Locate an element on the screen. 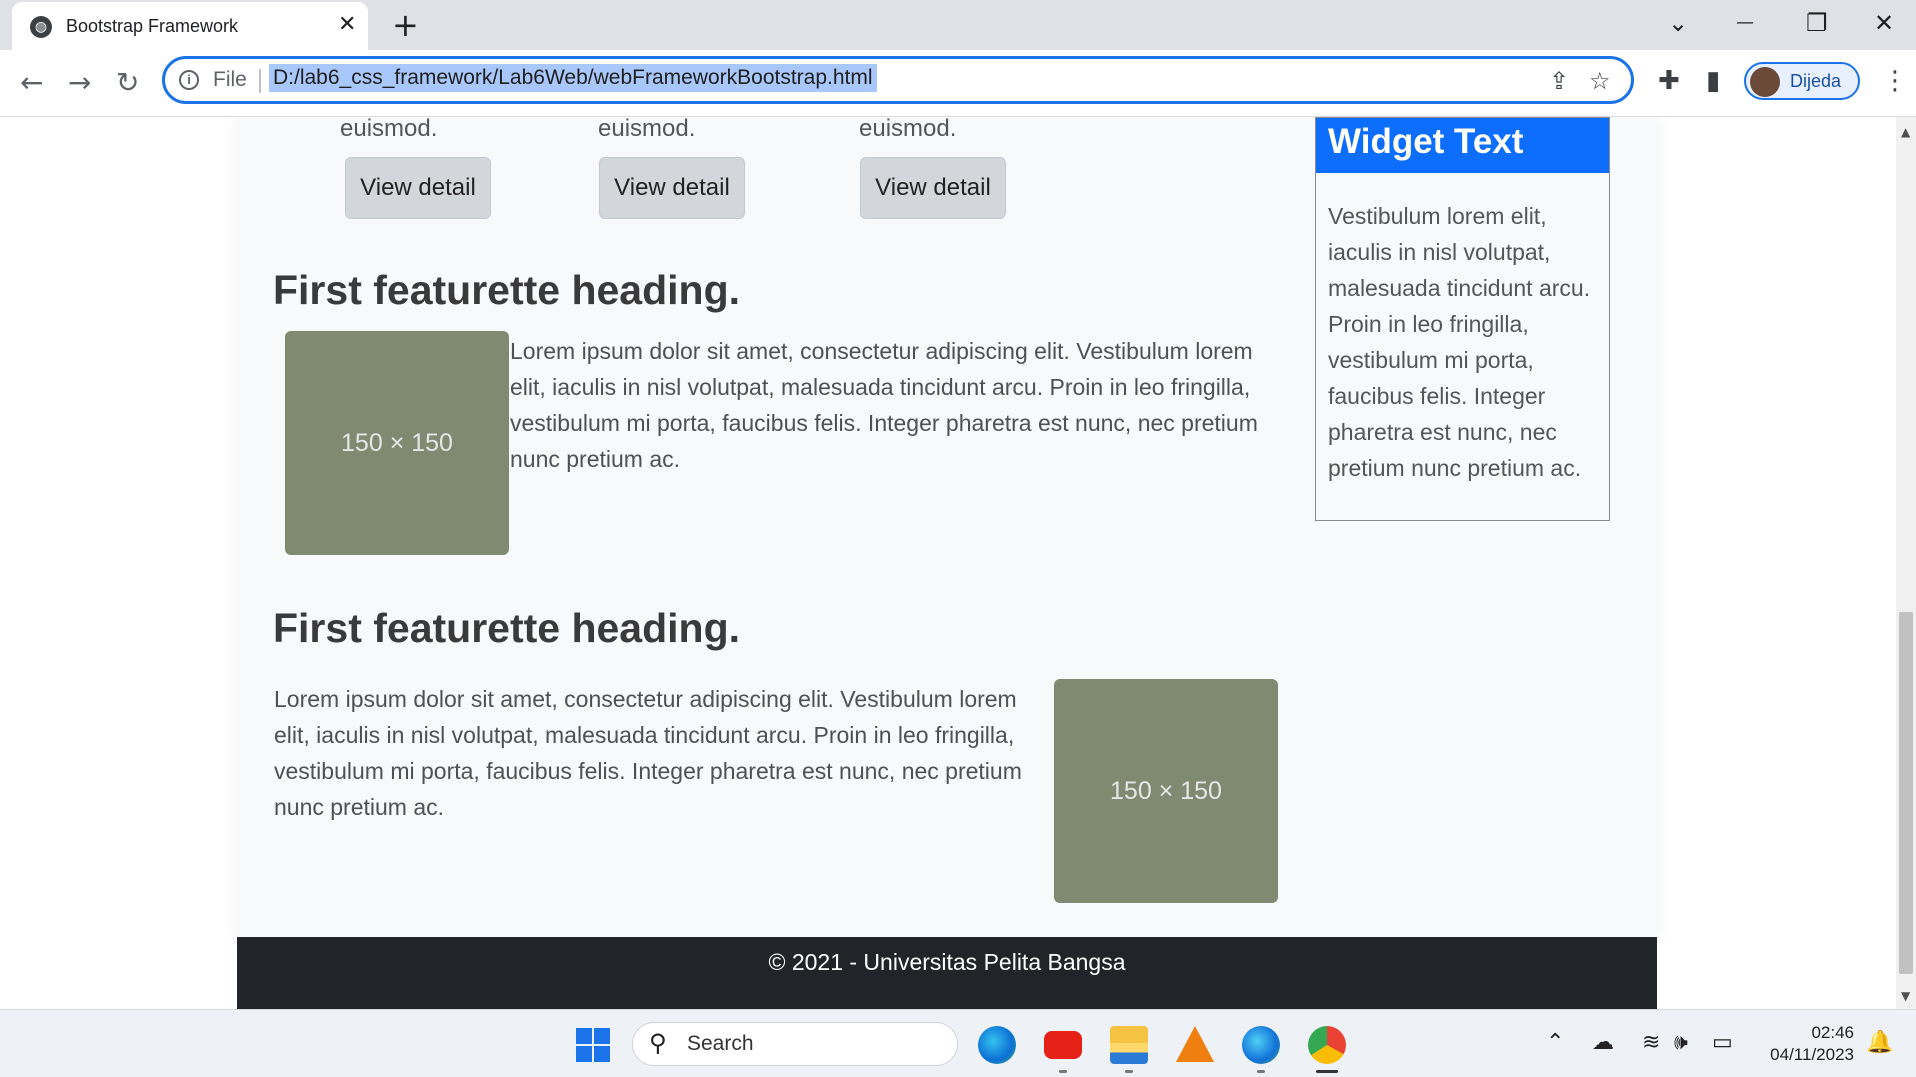 This screenshot has width=1916, height=1077. divider is located at coordinates (260, 81).